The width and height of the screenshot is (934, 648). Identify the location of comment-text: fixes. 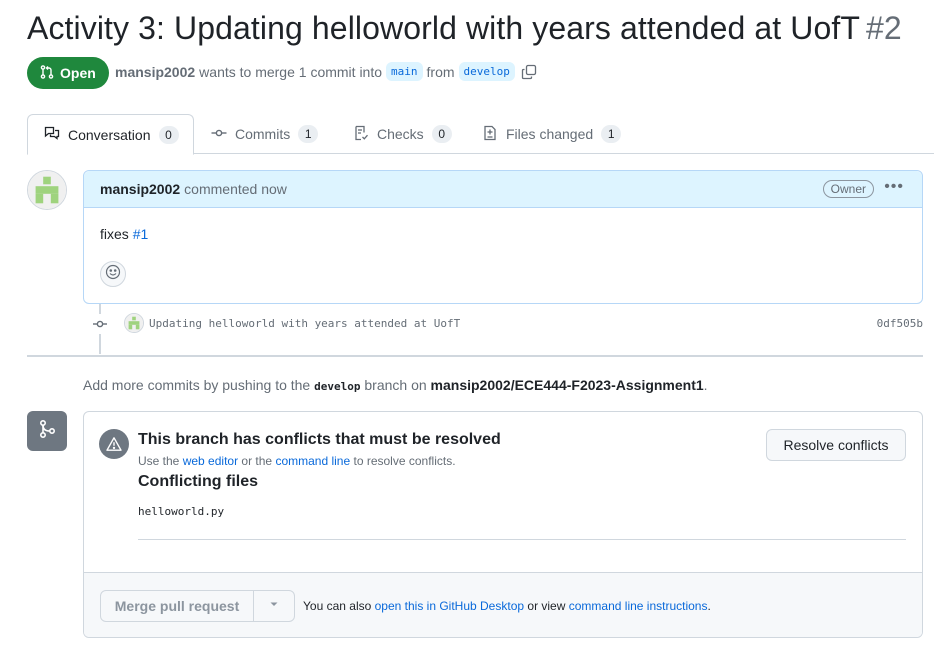
(114, 234).